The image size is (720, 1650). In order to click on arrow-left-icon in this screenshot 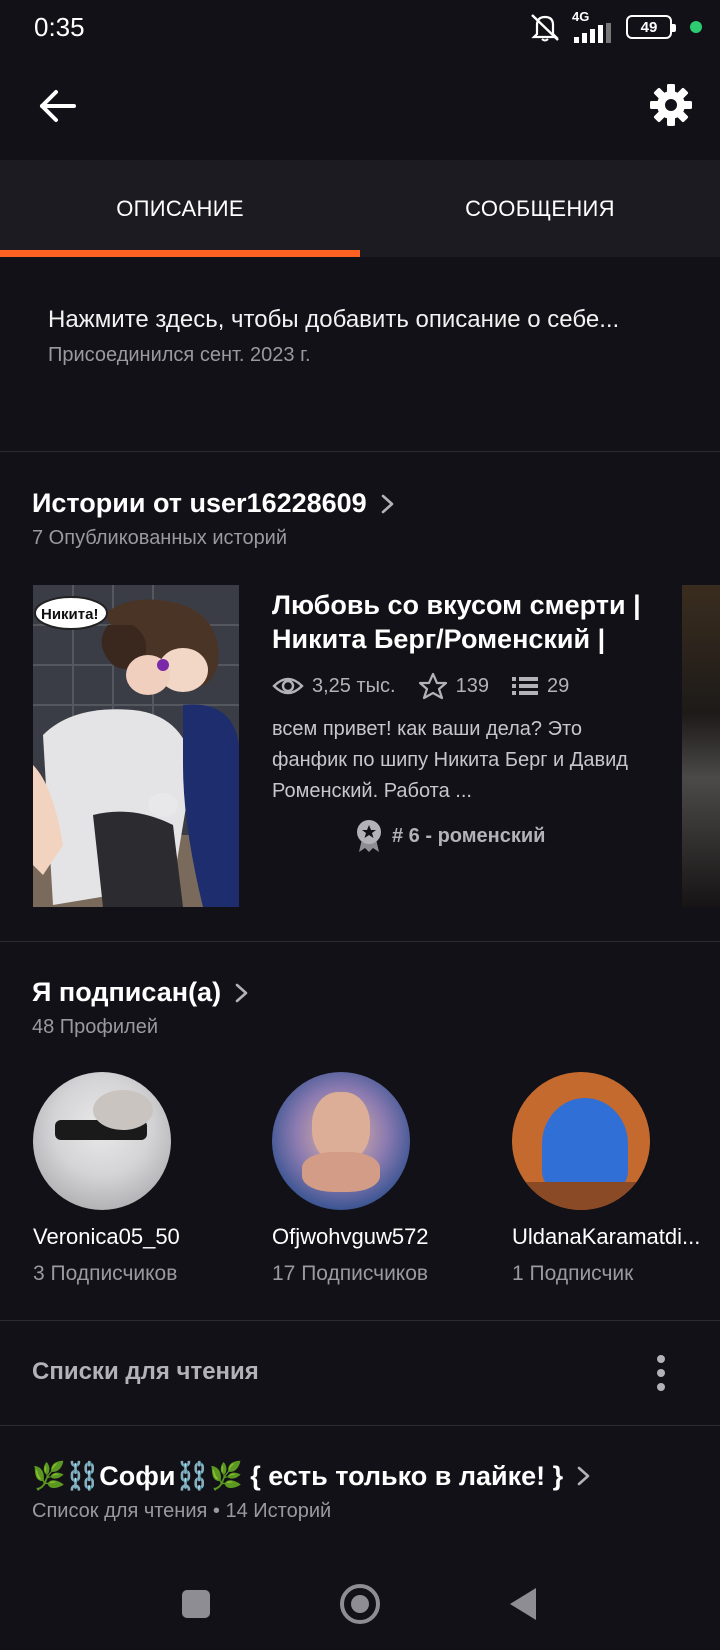, I will do `click(58, 106)`.